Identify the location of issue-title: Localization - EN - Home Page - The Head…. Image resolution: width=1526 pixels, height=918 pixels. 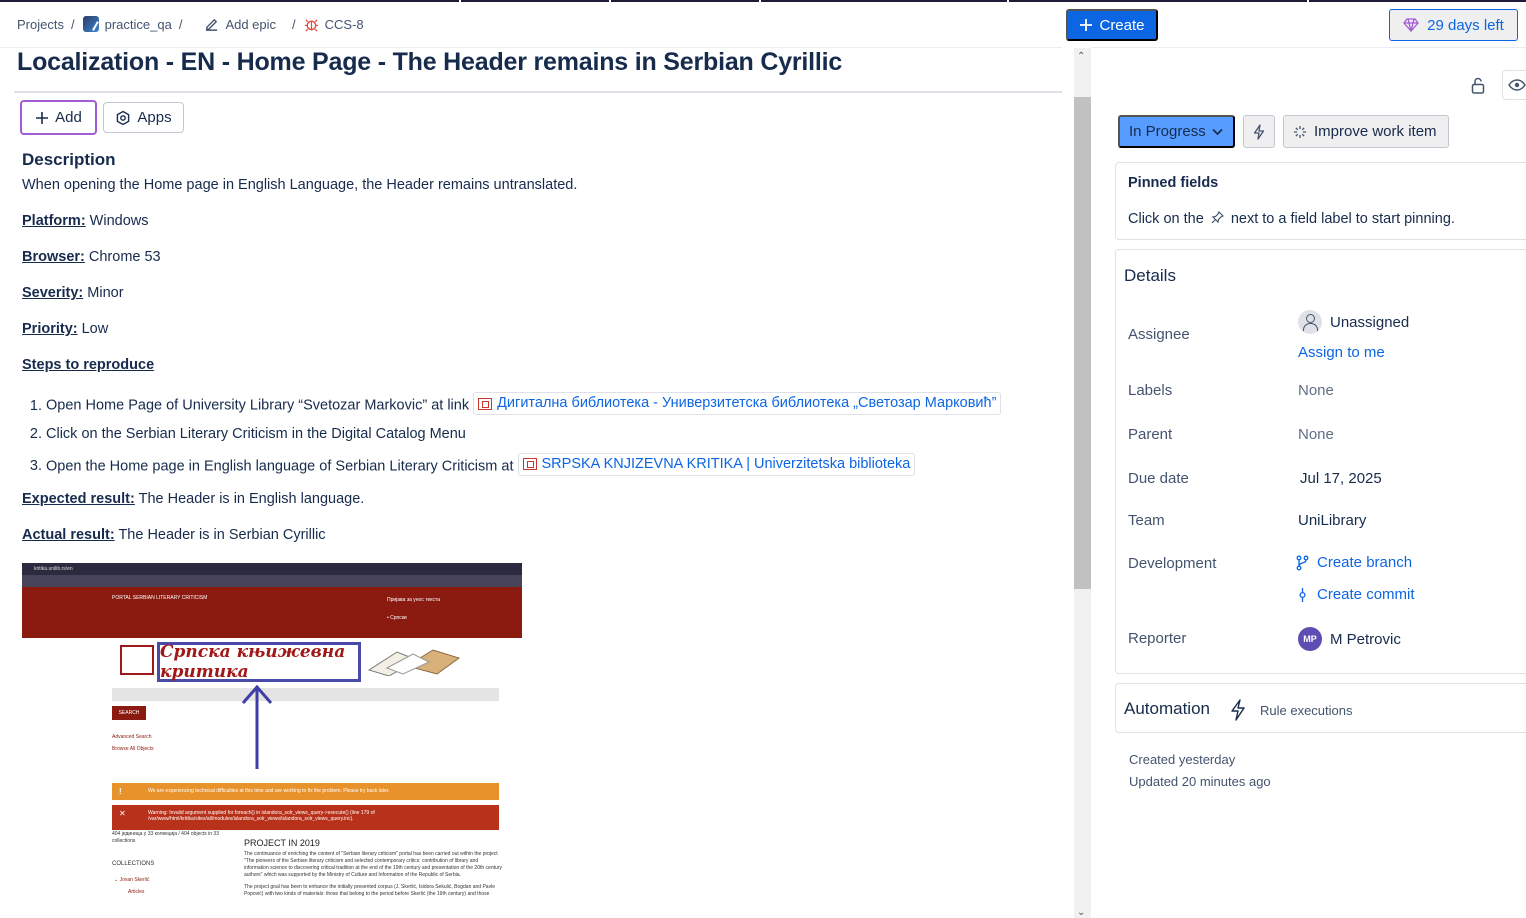
(429, 62).